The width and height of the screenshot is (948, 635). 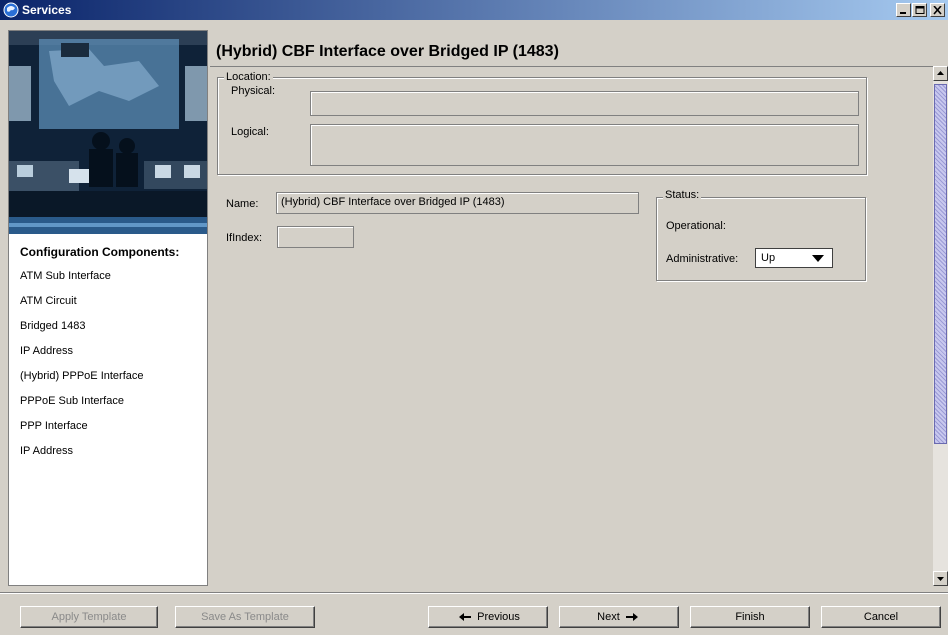 What do you see at coordinates (315, 237) in the screenshot?
I see `ifindex-field` at bounding box center [315, 237].